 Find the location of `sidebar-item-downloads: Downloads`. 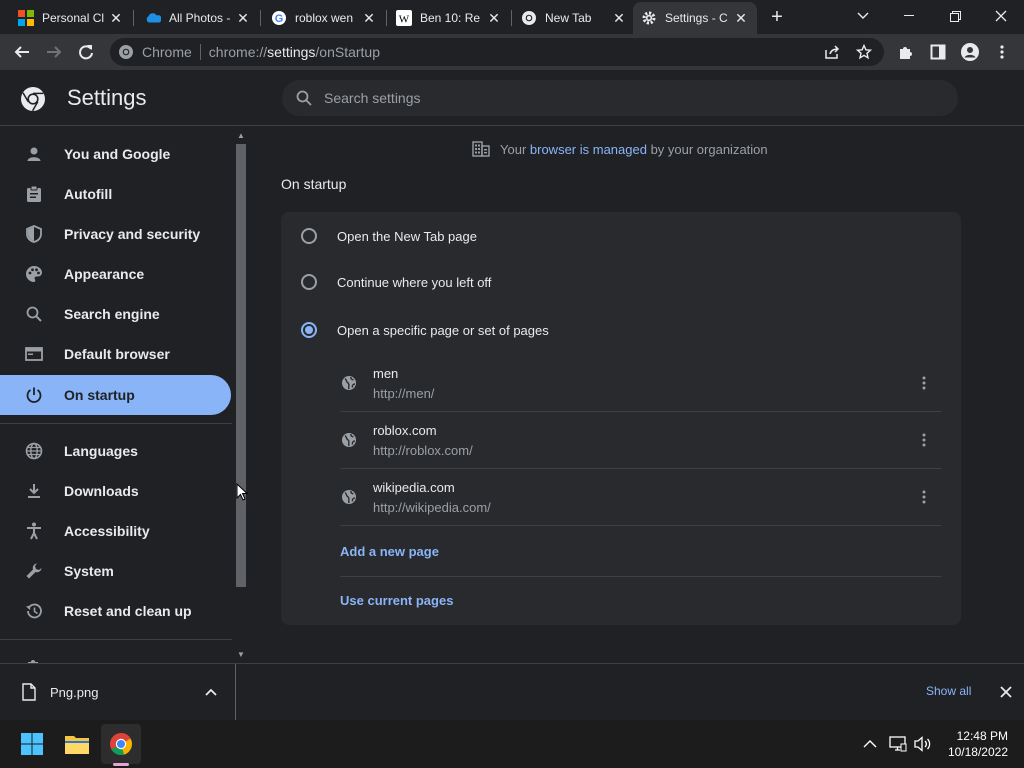

sidebar-item-downloads: Downloads is located at coordinates (116, 491).